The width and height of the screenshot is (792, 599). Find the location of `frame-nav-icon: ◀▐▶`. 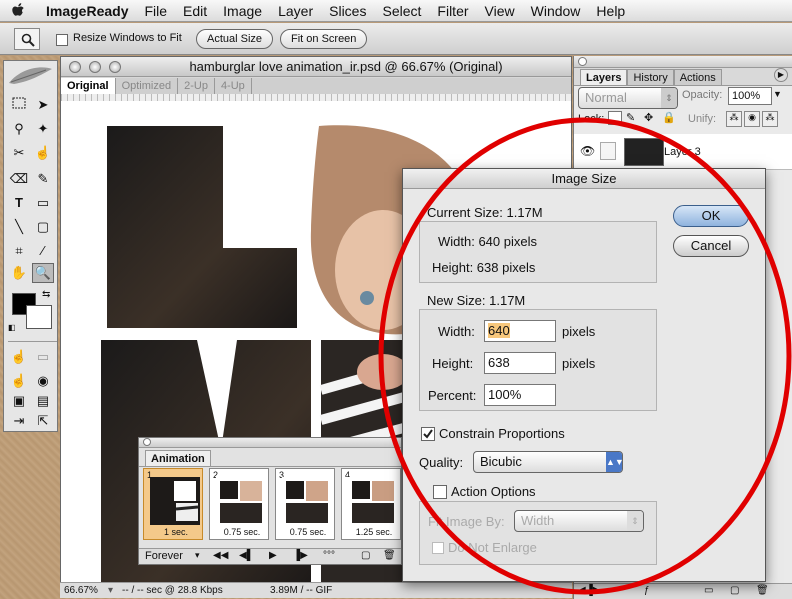

frame-nav-icon: ◀▐▶ is located at coordinates (589, 590).